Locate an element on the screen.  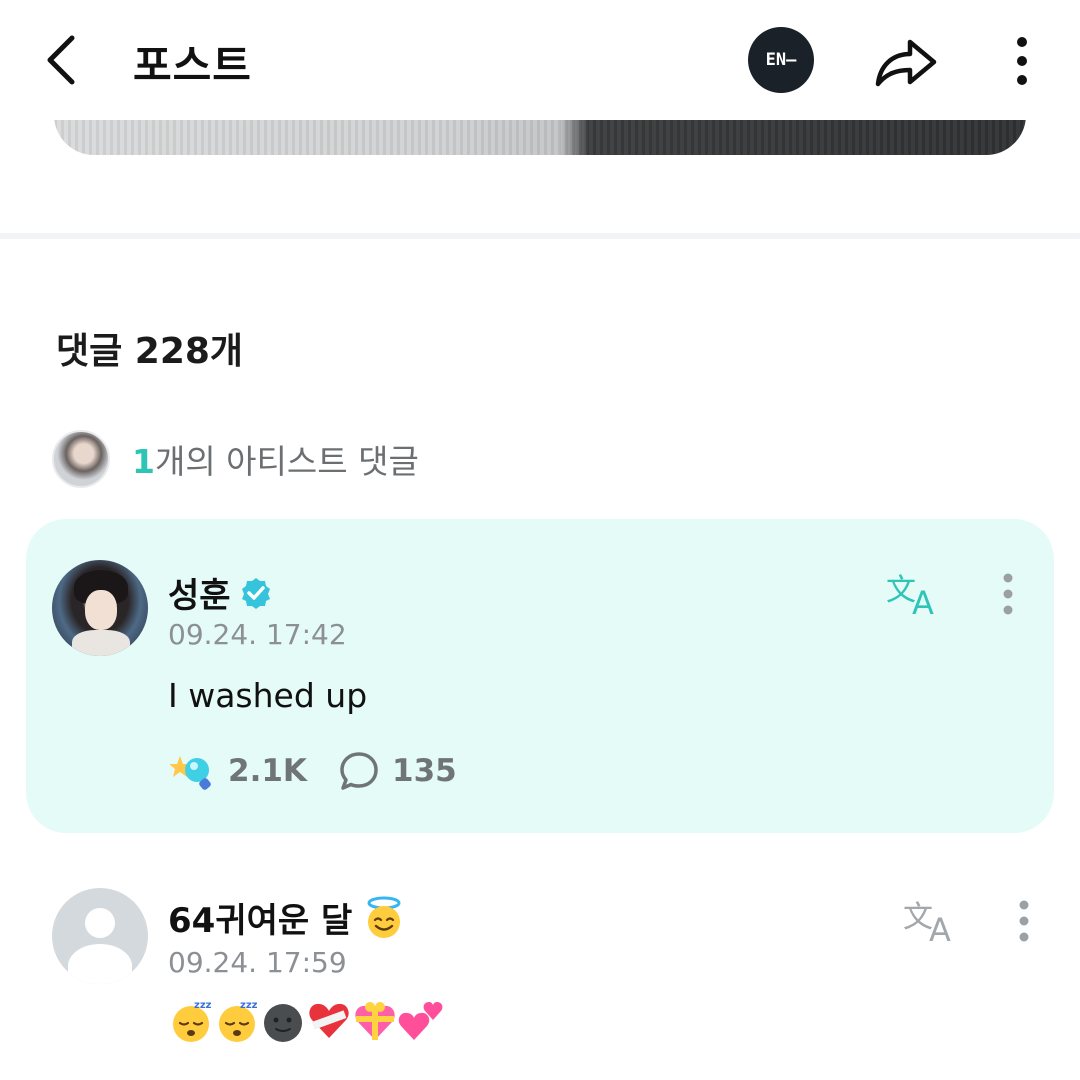
section-divider is located at coordinates (540, 236).